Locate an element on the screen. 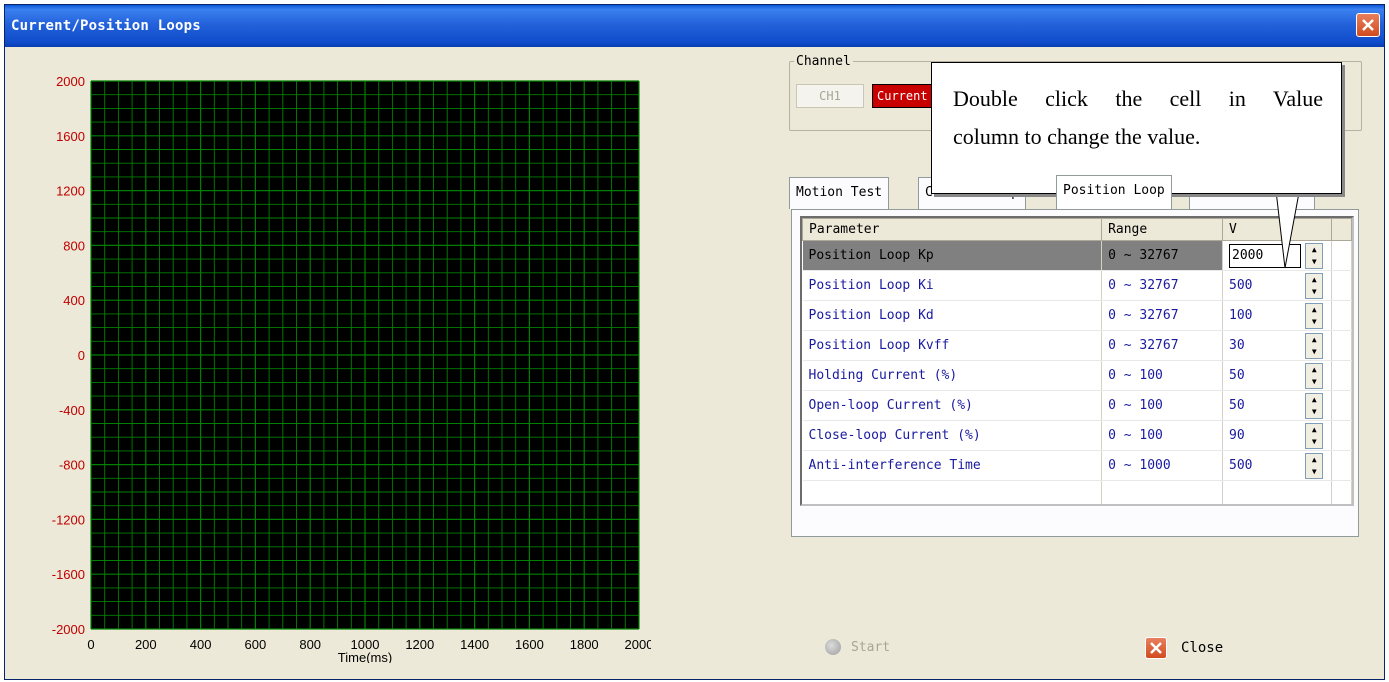 The width and height of the screenshot is (1389, 682). x-tick-label: 200 is located at coordinates (146, 644).